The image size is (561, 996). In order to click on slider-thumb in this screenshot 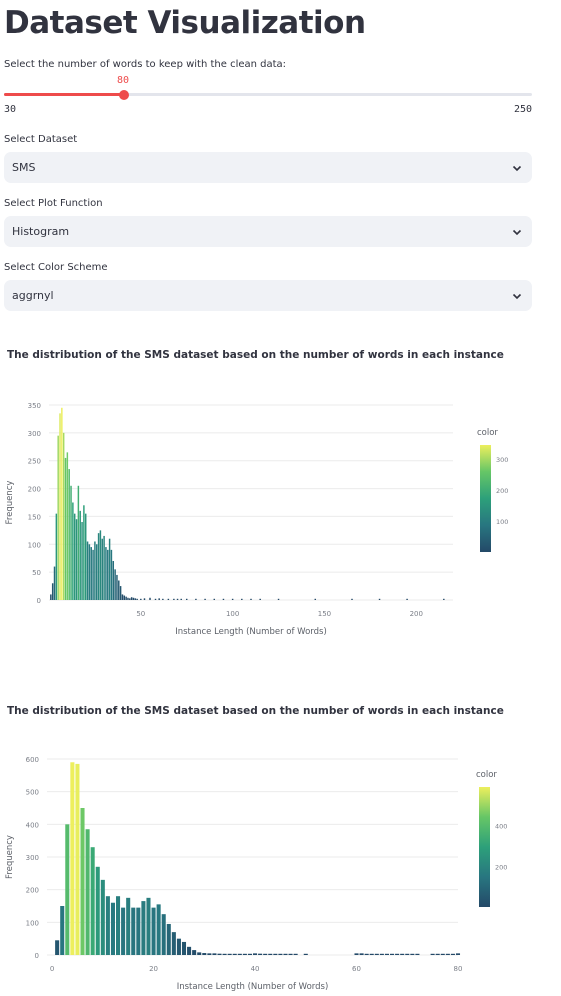, I will do `click(124, 94)`.